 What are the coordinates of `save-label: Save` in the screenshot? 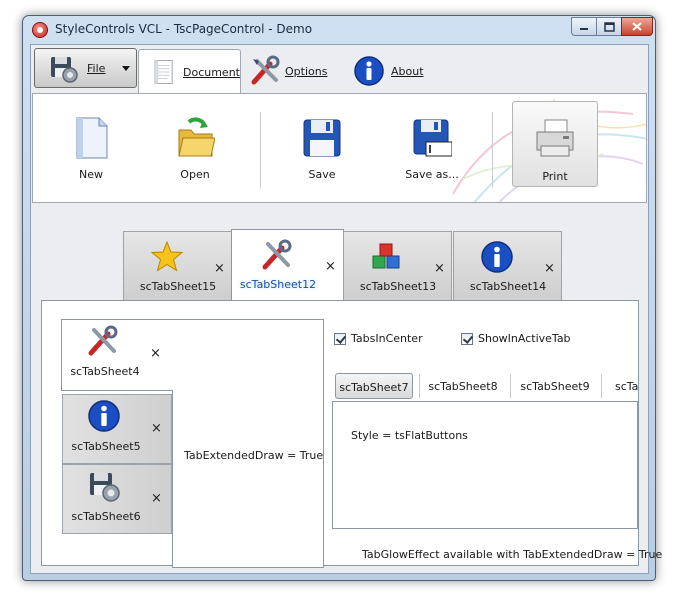 It's located at (322, 174).